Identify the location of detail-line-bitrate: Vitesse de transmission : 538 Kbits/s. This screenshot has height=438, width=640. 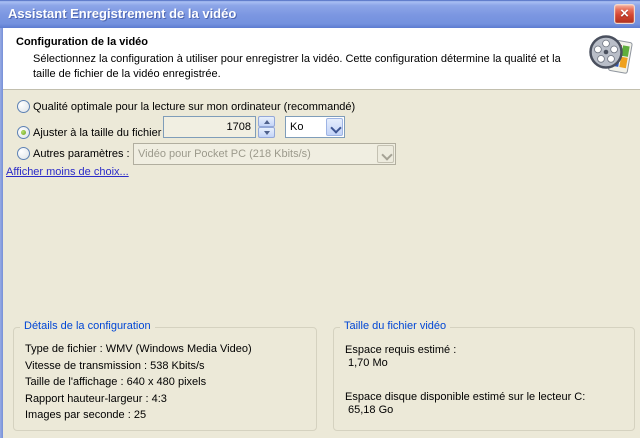
(115, 365).